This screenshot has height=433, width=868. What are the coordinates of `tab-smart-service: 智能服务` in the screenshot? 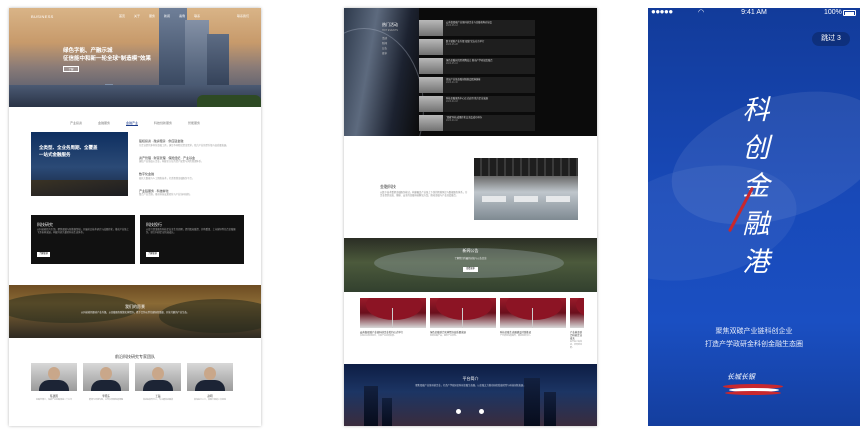 It's located at (194, 123).